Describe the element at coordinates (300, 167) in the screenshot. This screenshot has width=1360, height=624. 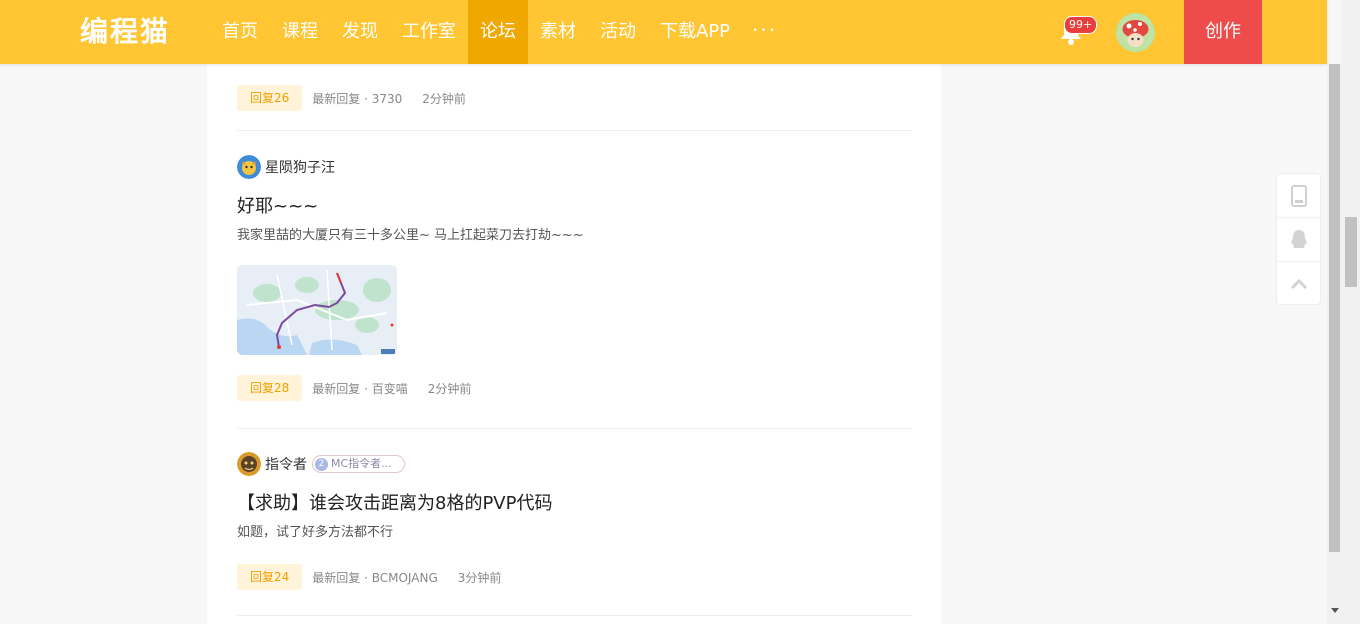
I see `author-name: 星陨狗子汪` at that location.